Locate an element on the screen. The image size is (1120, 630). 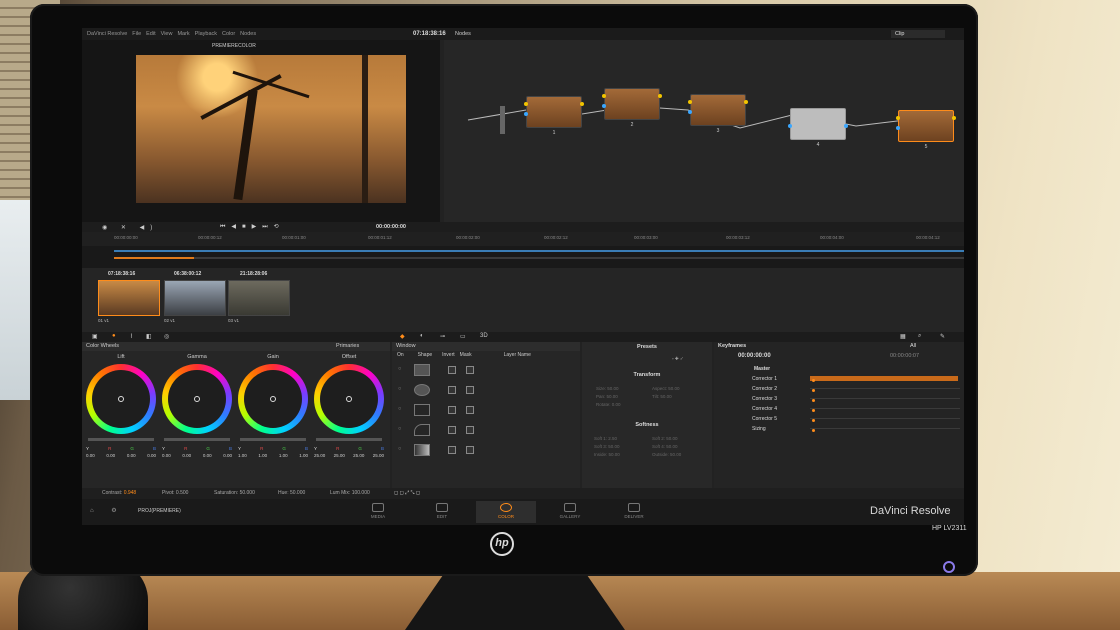
soft2-value: Soft 2: 50.00 is located at coordinates (665, 438).